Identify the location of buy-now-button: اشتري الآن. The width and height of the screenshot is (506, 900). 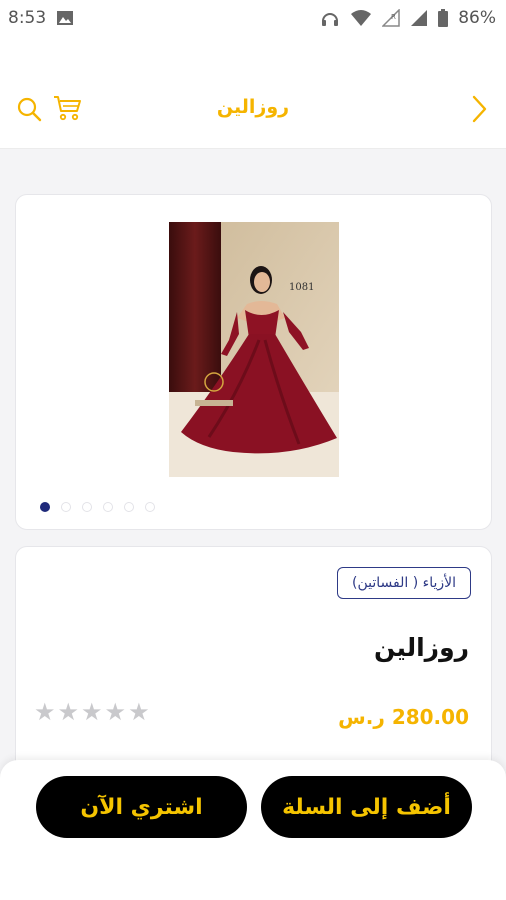
(141, 807).